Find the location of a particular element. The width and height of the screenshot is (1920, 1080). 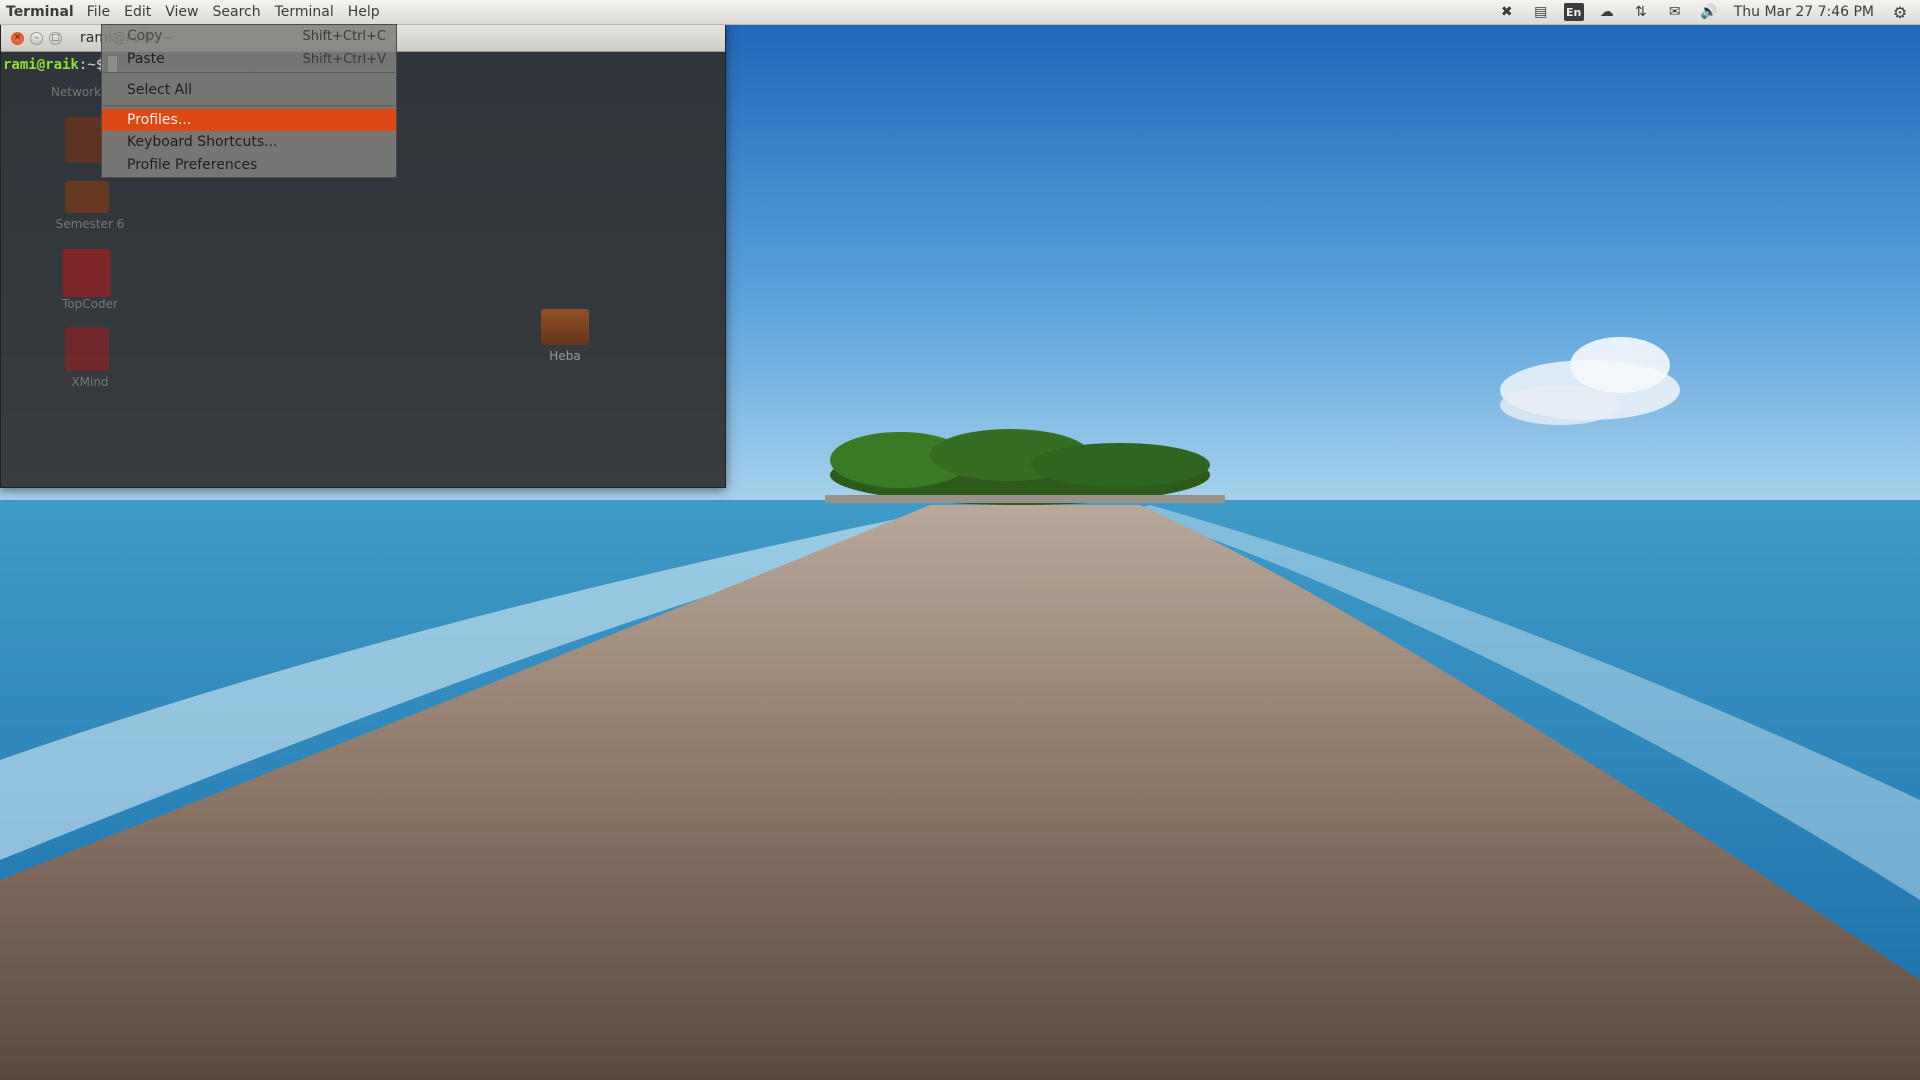

menu-item-copy: Copy Shift+Ctrl+C is located at coordinates (249, 36).